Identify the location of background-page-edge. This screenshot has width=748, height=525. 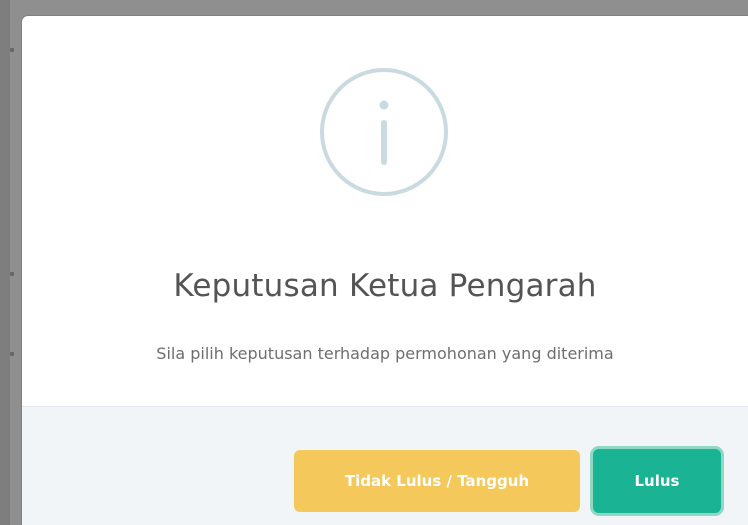
(5, 262).